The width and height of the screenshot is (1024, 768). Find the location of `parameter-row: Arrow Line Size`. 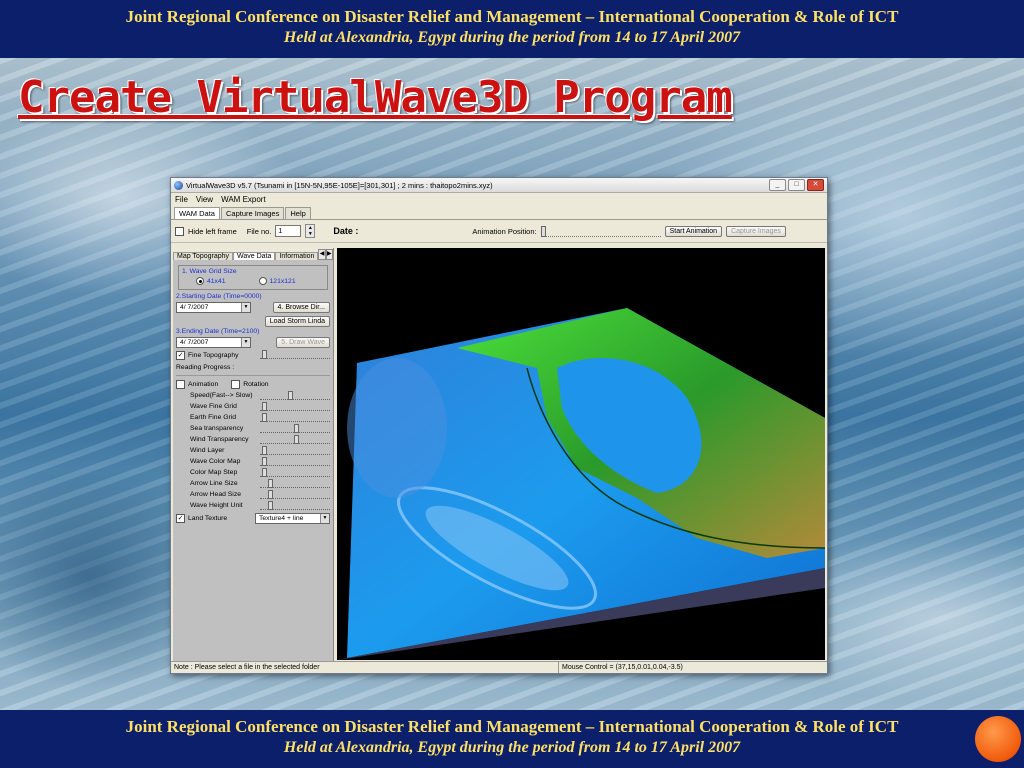

parameter-row: Arrow Line Size is located at coordinates (253, 483).